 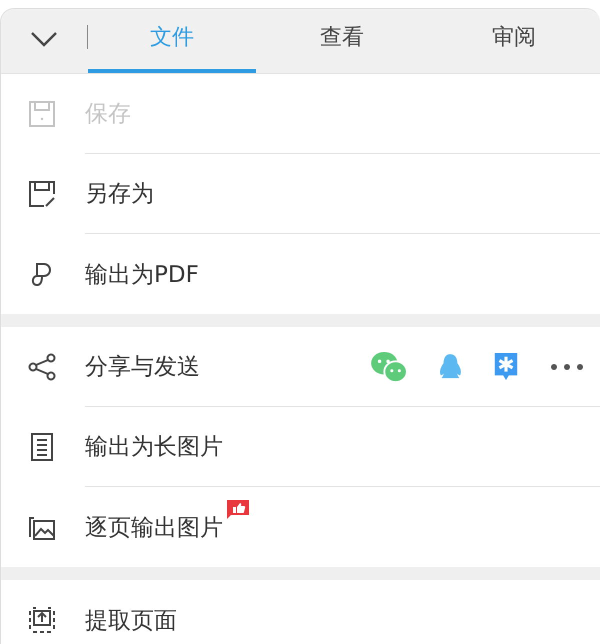 I want to click on menu-label: 逐页输出图片, so click(x=154, y=528).